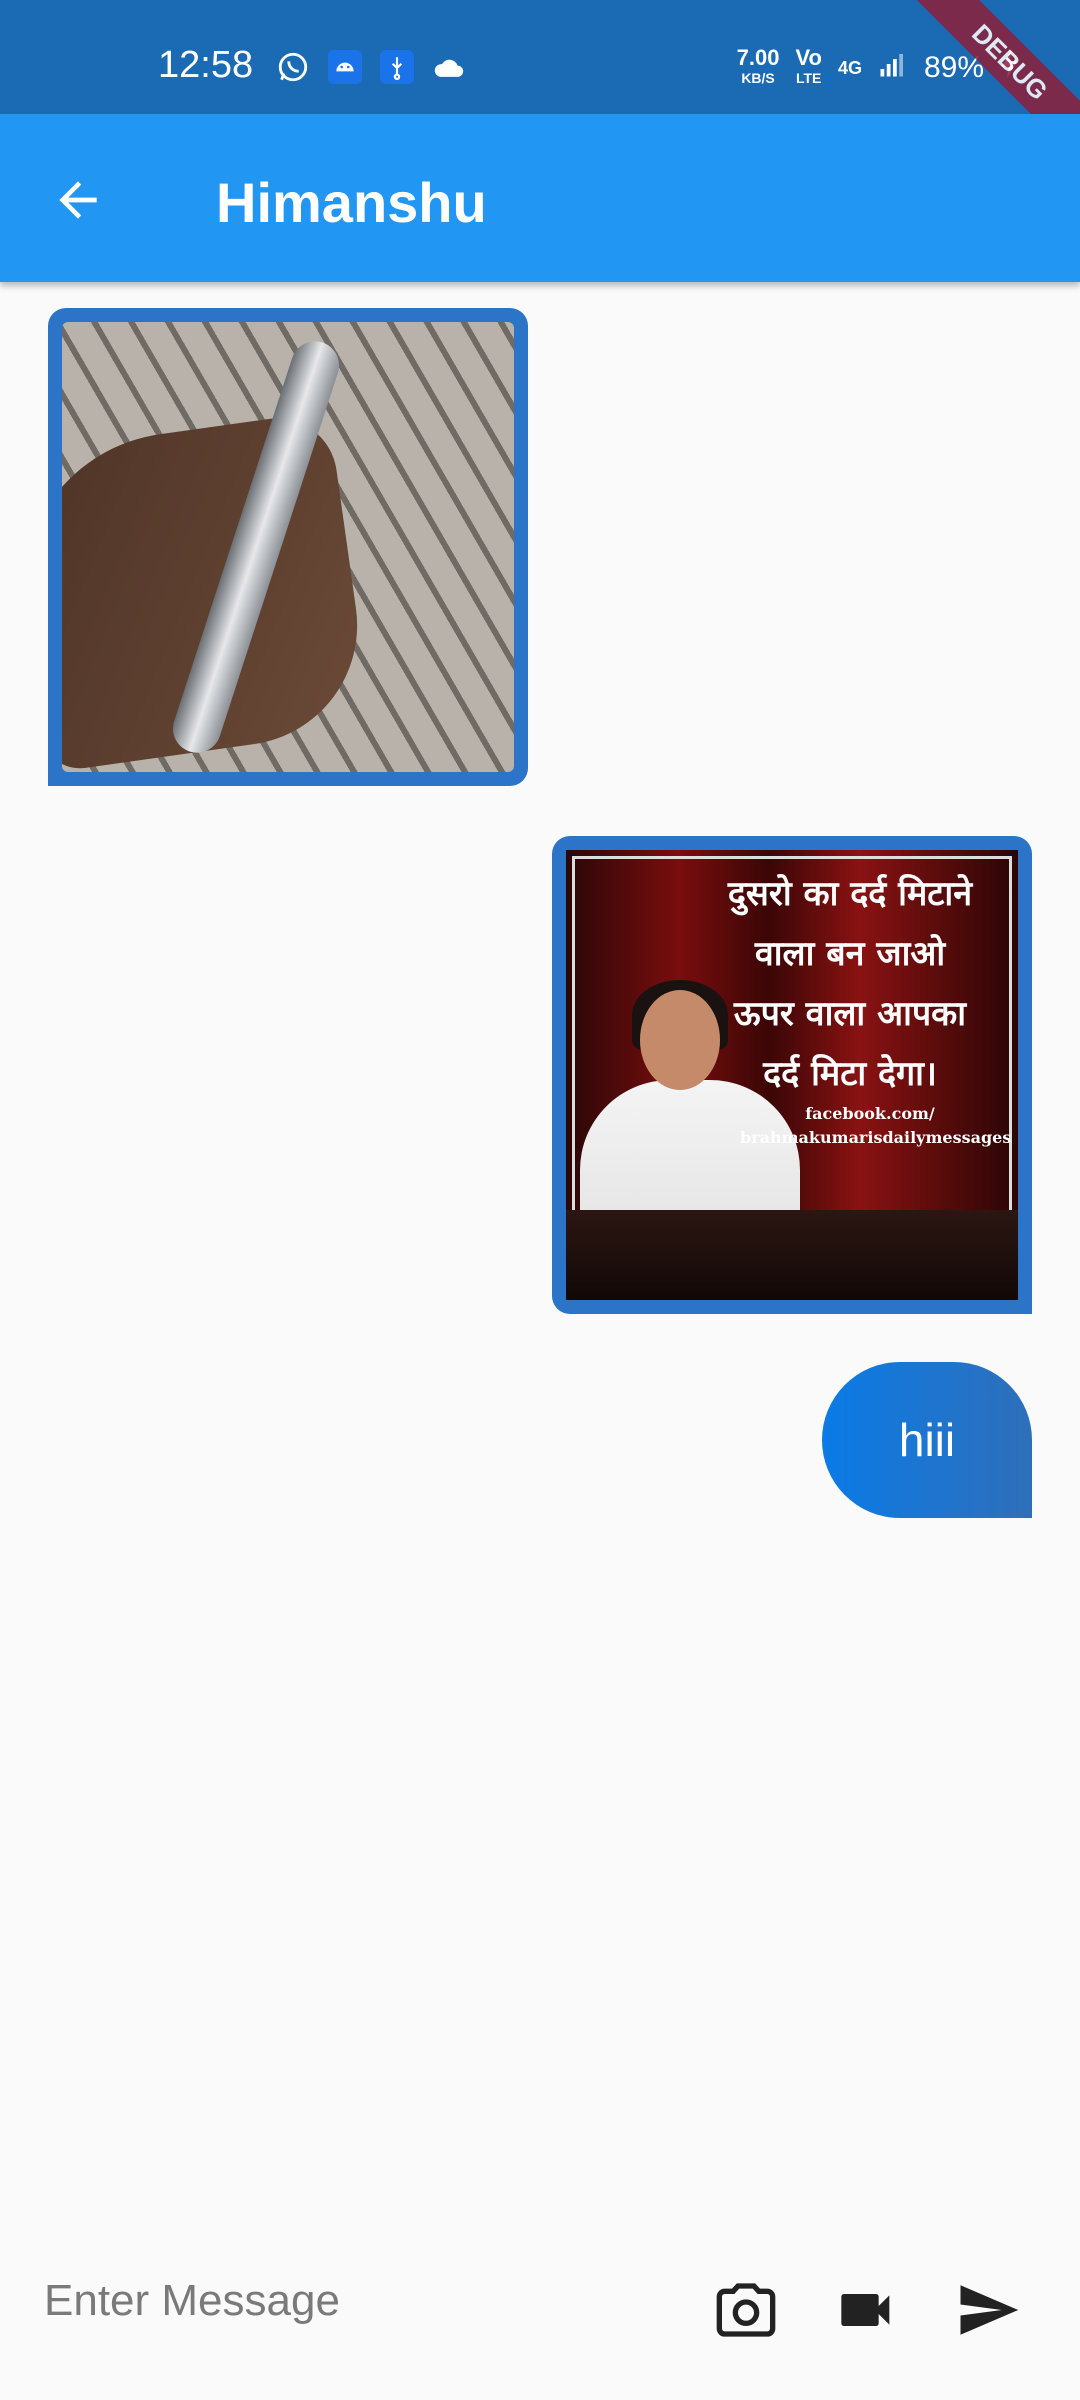 This screenshot has height=2400, width=1080. What do you see at coordinates (876, 1126) in the screenshot?
I see `quote-url: facebook.com/ brahmakumarisdailymessages` at bounding box center [876, 1126].